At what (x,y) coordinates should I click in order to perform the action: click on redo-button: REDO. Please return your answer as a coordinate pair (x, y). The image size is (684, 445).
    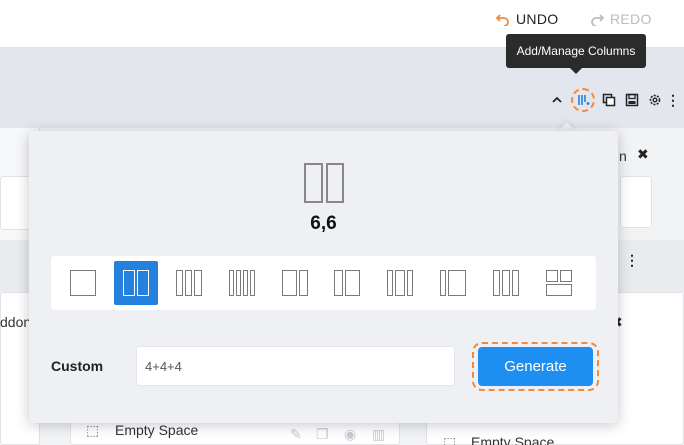
    Looking at the image, I should click on (621, 19).